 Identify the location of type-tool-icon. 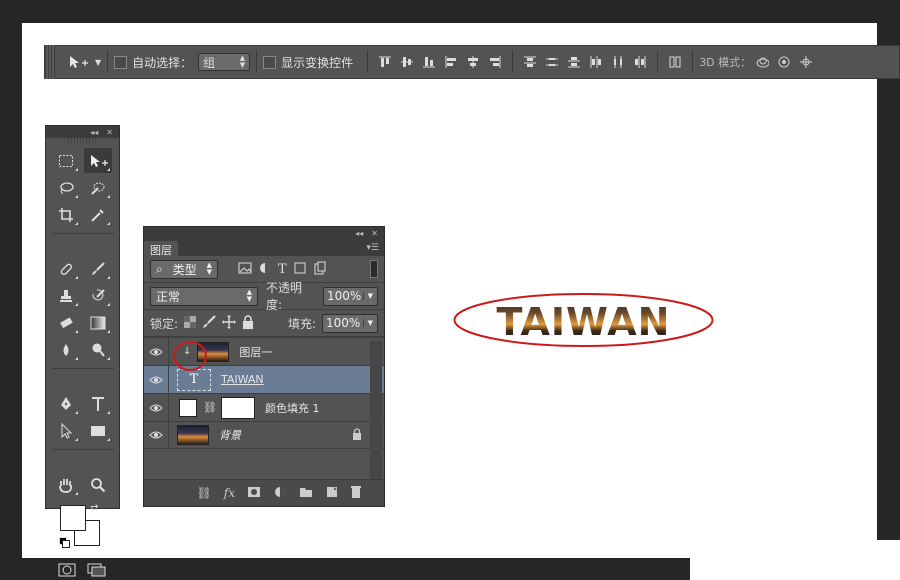
(98, 403).